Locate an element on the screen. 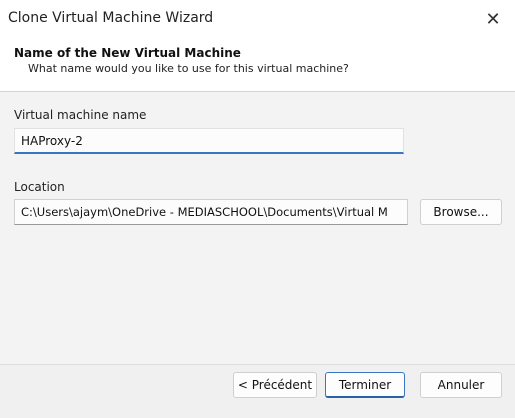 This screenshot has height=418, width=515. page-title: Name of the New Virtual Machine is located at coordinates (127, 53).